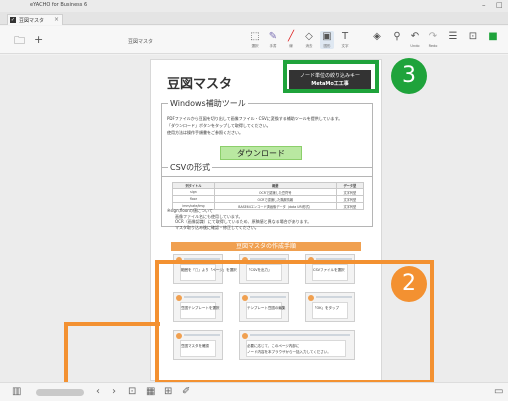 The width and height of the screenshot is (508, 401). I want to click on eraser-tool-button: ◇ 消去, so click(309, 40).